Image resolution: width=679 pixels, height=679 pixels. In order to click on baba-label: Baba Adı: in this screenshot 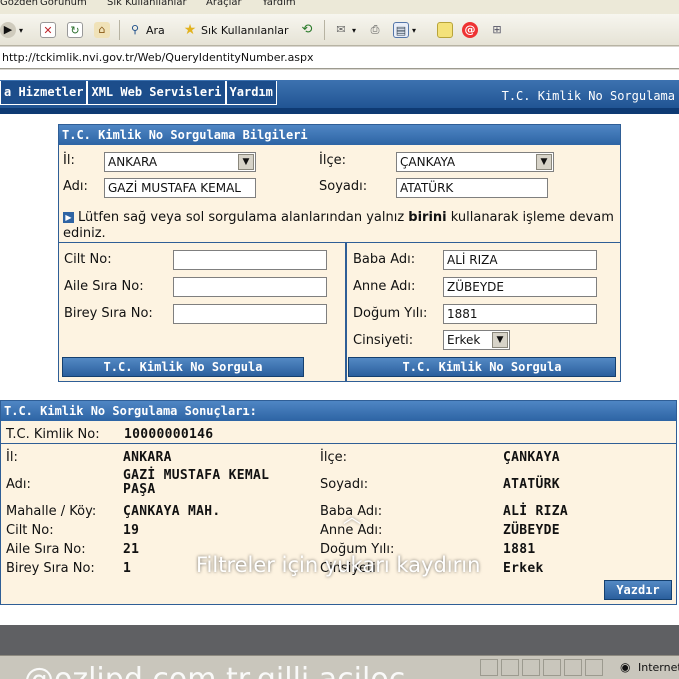, I will do `click(384, 259)`.